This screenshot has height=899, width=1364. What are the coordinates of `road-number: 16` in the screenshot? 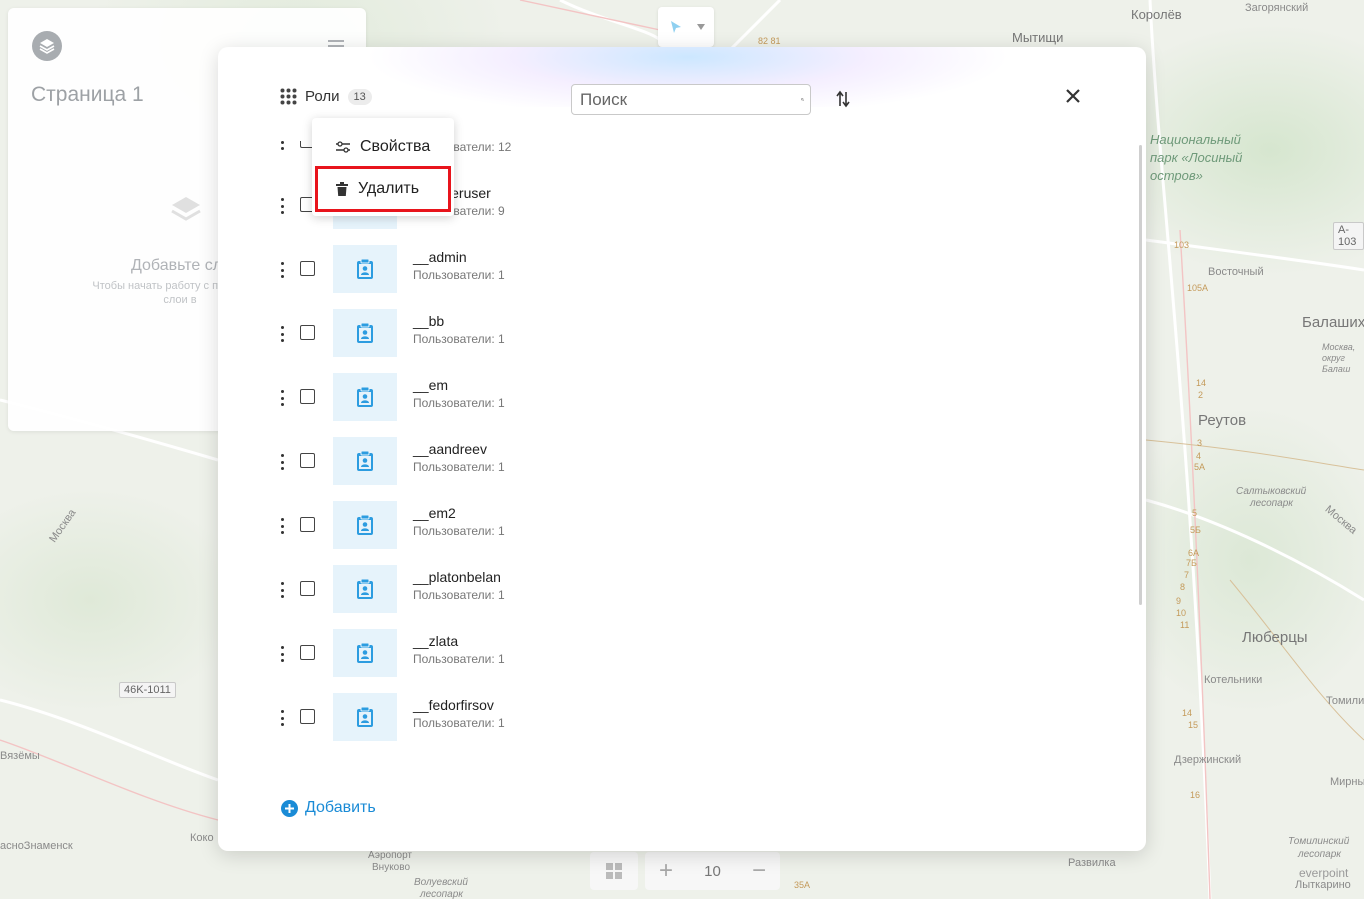 It's located at (1195, 795).